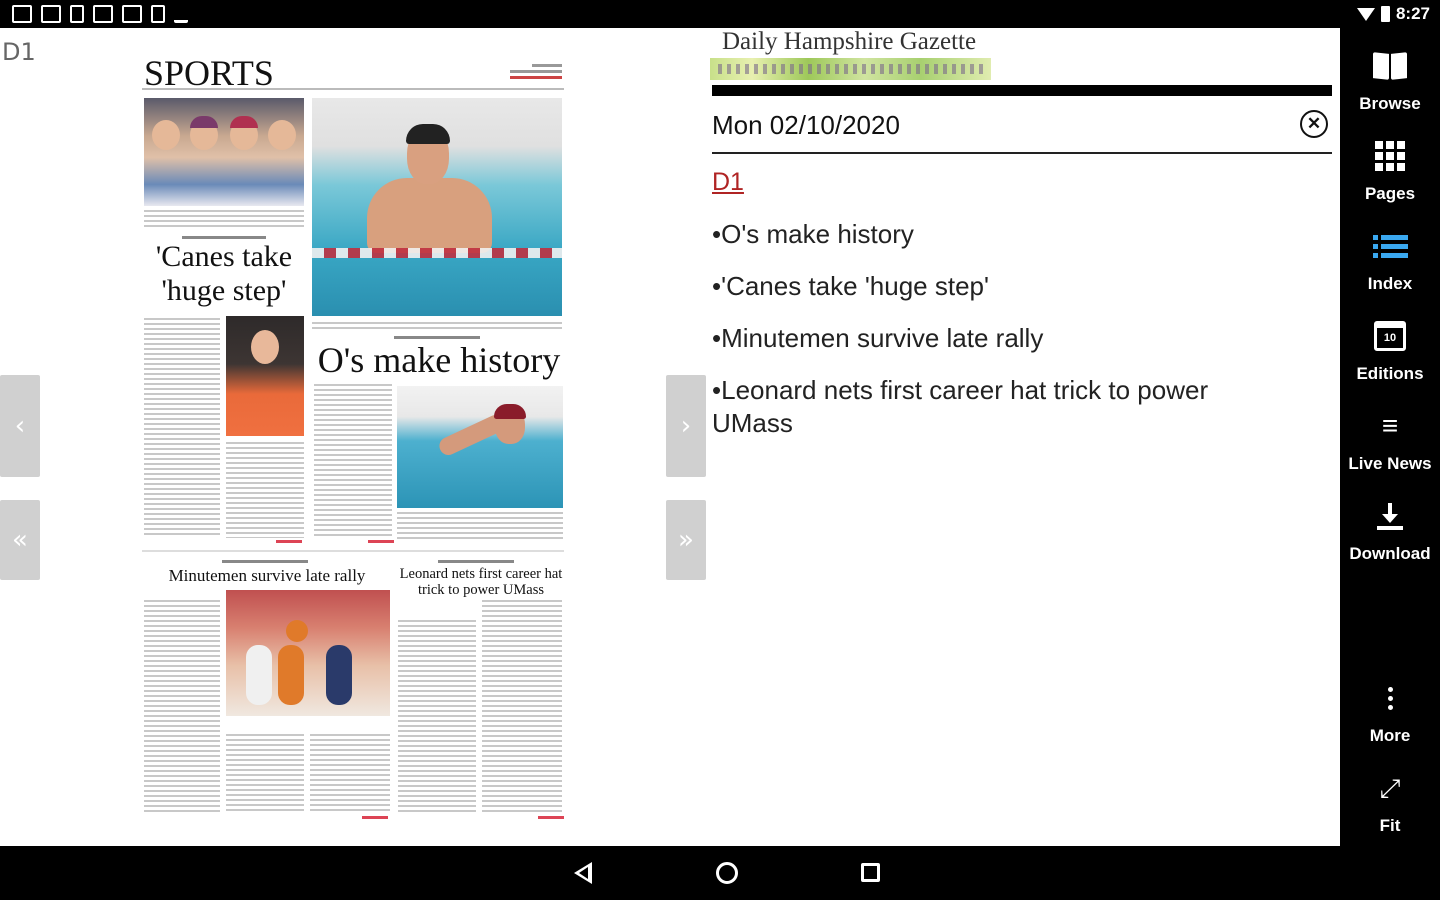  I want to click on last-page-button: », so click(686, 540).